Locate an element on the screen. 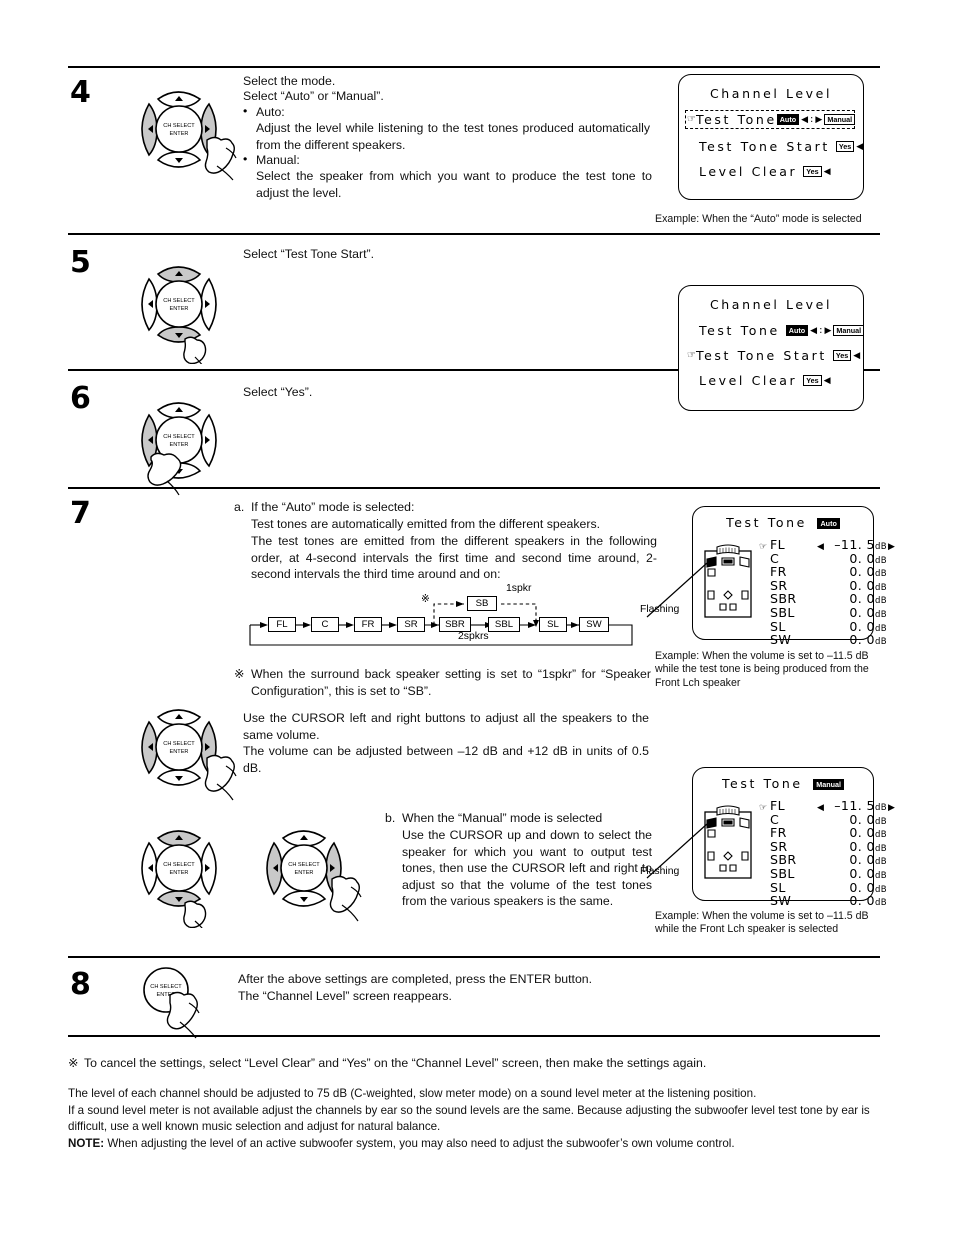  pad-center-label-2: ENTER is located at coordinates (179, 134).